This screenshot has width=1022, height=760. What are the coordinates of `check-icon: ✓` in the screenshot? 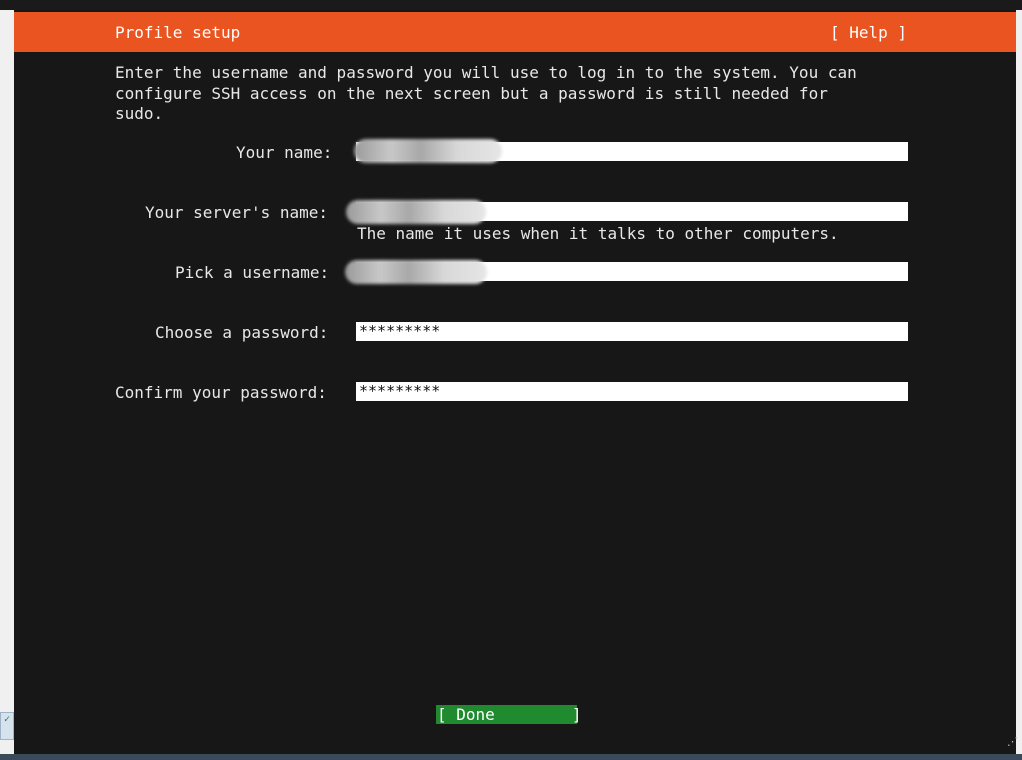 It's located at (7, 719).